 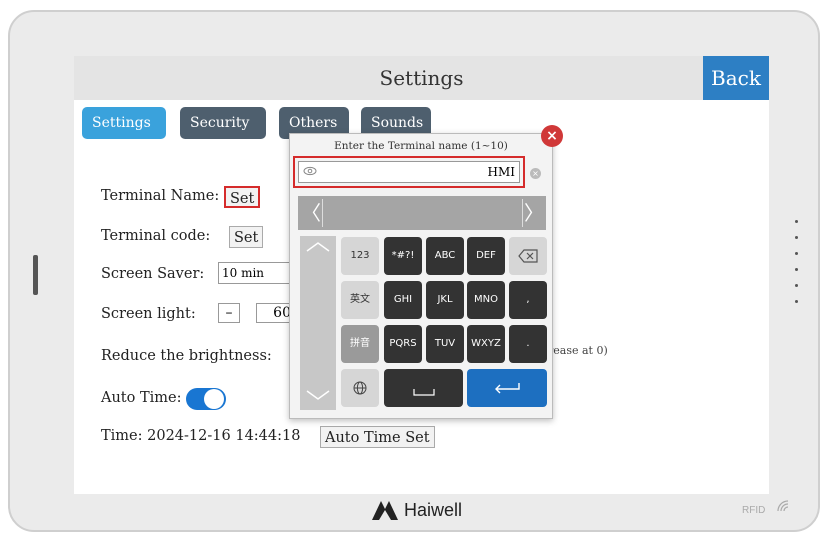 What do you see at coordinates (223, 123) in the screenshot?
I see `tab-security: Security` at bounding box center [223, 123].